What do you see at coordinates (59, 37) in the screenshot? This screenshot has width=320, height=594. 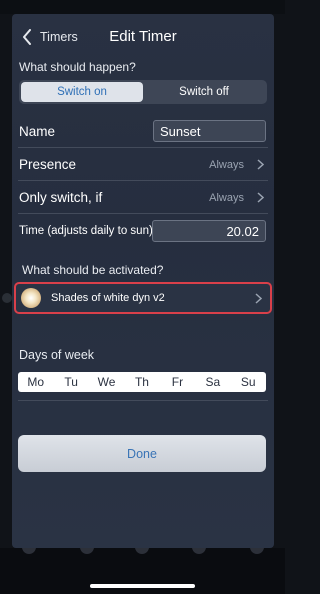 I see `back-label: Timers` at bounding box center [59, 37].